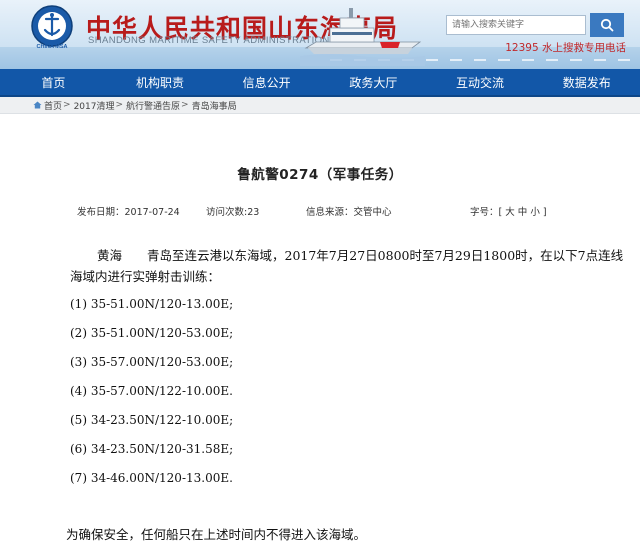  What do you see at coordinates (486, 212) in the screenshot?
I see `font-size-label: 字号：[` at bounding box center [486, 212].